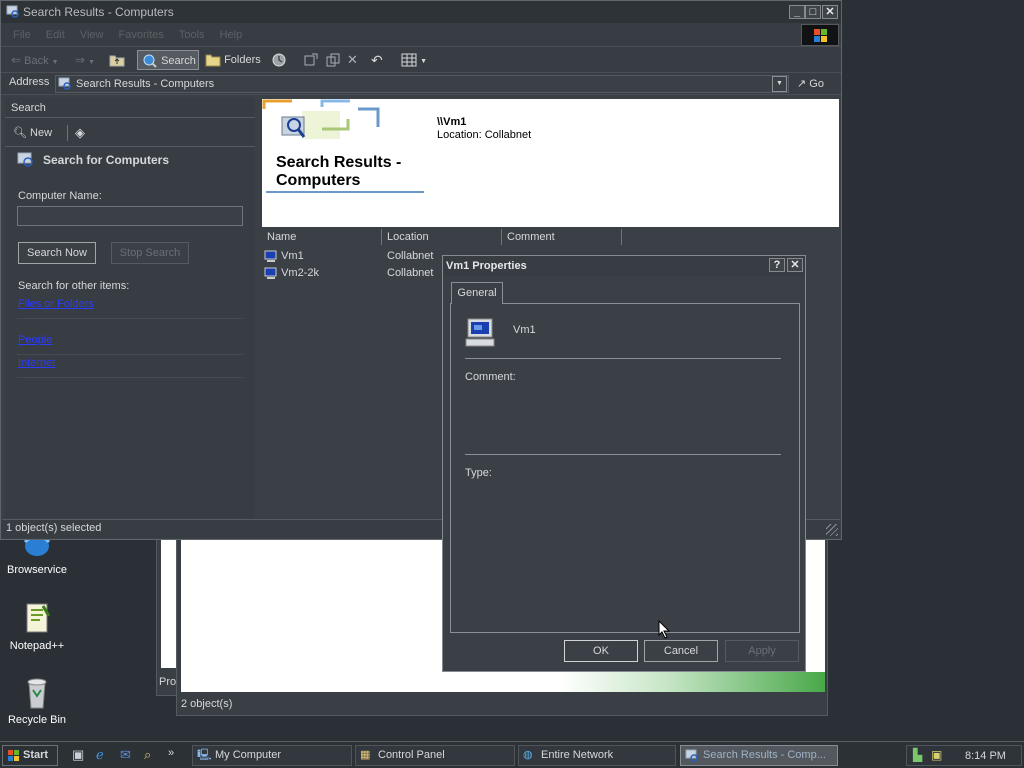  What do you see at coordinates (207, 704) in the screenshot?
I see `background-window-status: 2 object(s)` at bounding box center [207, 704].